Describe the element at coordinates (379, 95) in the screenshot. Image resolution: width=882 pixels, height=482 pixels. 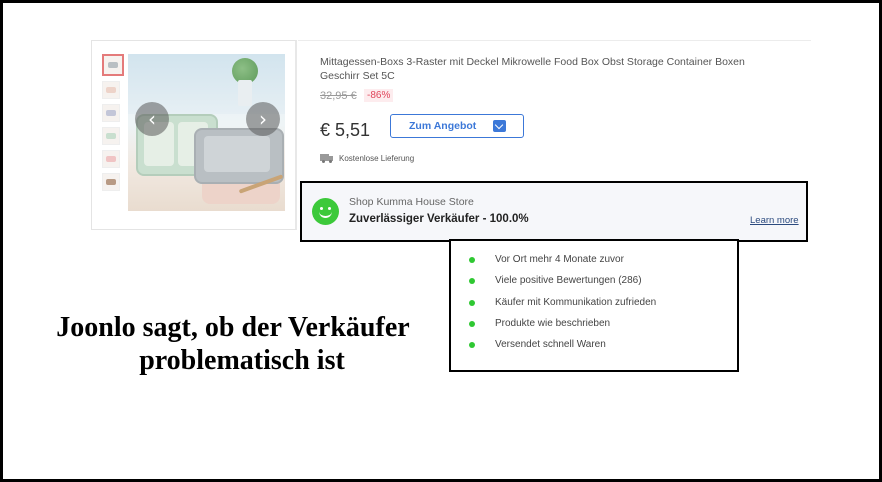
I see `discount-badge: -86%` at that location.